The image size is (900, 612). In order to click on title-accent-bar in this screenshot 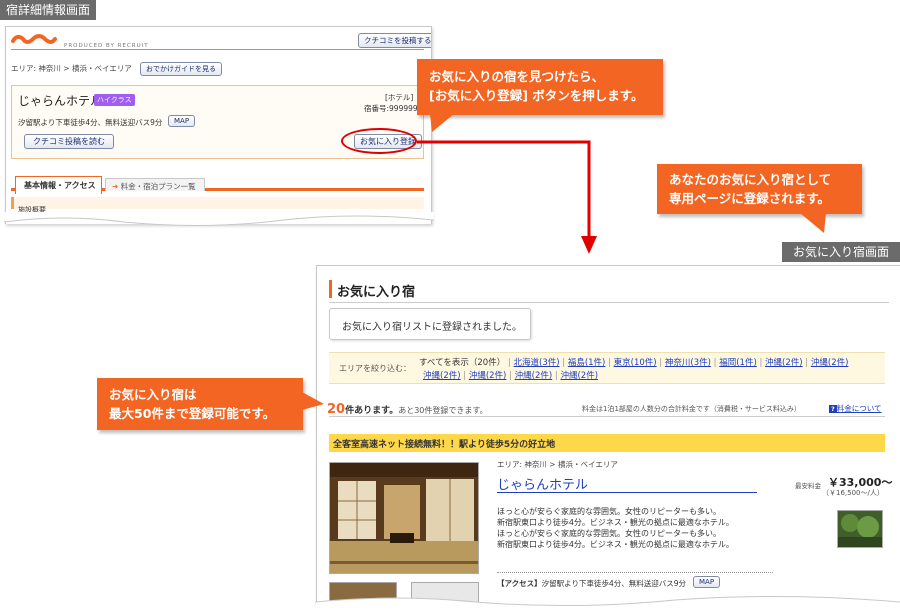, I will do `click(330, 289)`.